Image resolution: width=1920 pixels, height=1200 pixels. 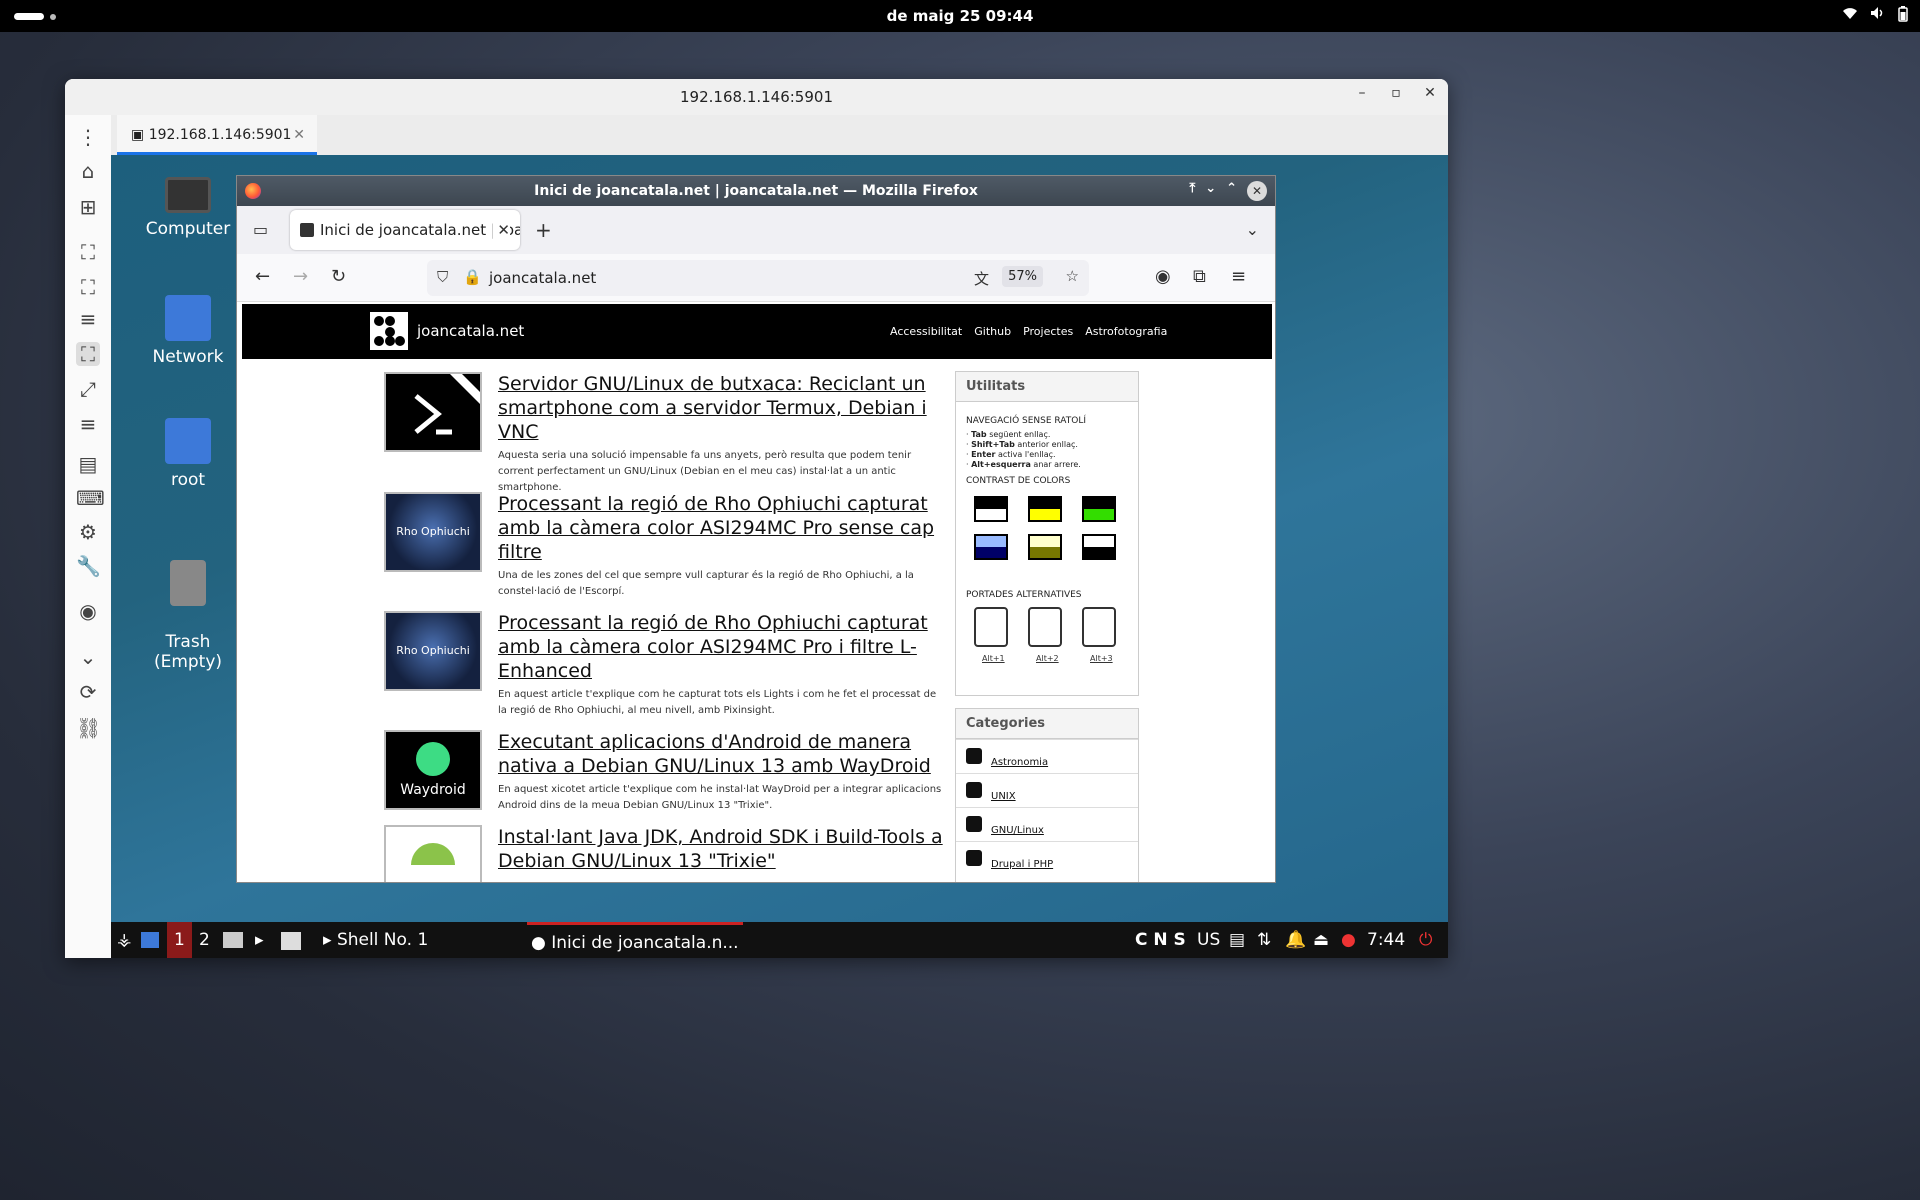 I want to click on viewer-tab: ▣ 192.168.1.146:5901 ✕, so click(x=217, y=135).